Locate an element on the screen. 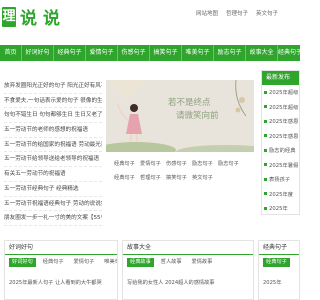 The width and height of the screenshot is (320, 300). news-item: 五一劳动节经典句子 经典精选 is located at coordinates (53, 189).